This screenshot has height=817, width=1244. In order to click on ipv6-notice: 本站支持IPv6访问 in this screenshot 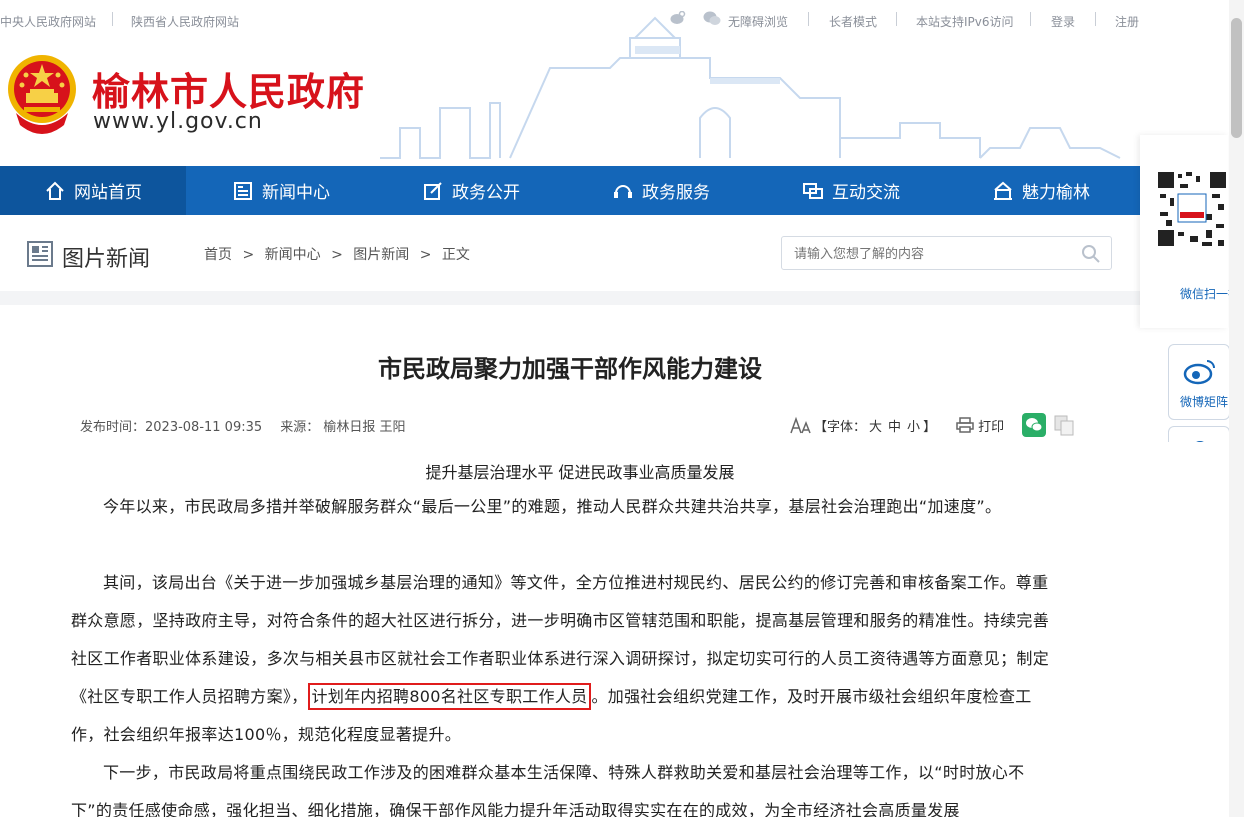, I will do `click(965, 22)`.